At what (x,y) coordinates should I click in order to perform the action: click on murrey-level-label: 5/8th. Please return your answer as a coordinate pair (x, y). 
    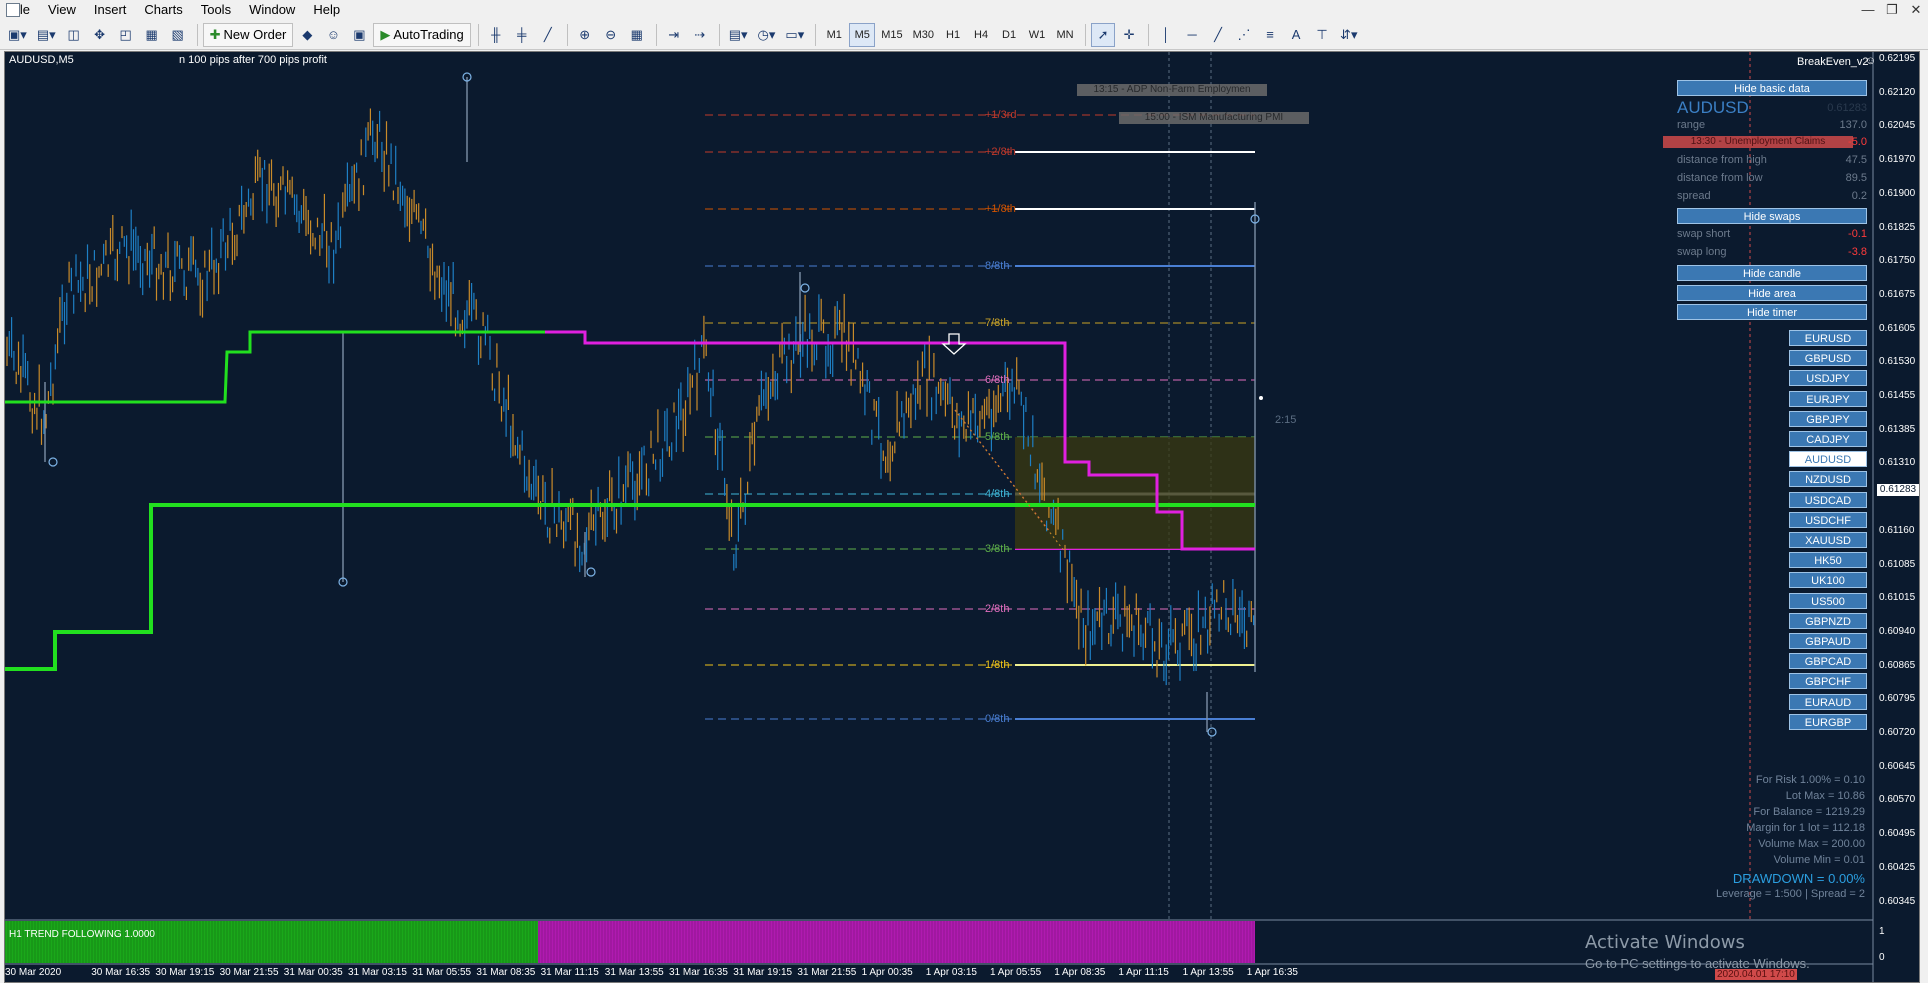
    Looking at the image, I should click on (997, 437).